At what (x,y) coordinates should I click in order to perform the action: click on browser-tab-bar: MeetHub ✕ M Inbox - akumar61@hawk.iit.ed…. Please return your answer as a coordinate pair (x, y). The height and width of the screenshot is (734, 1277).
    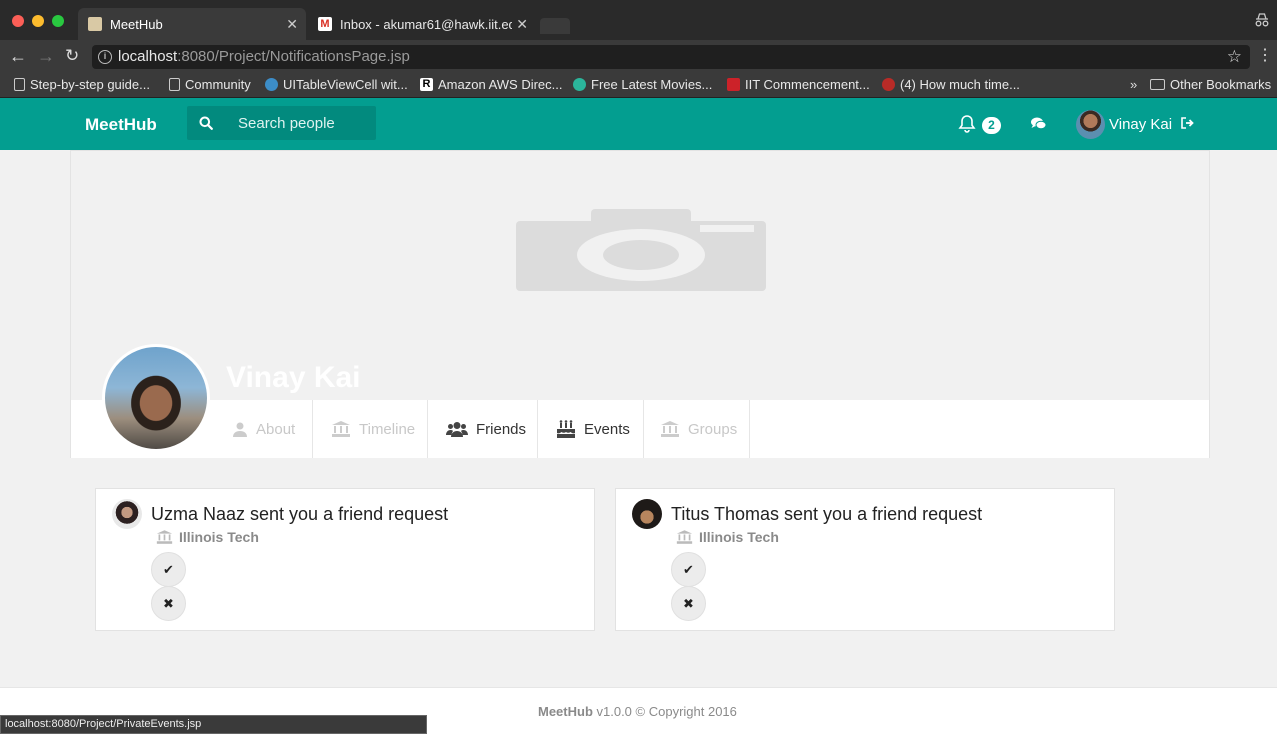
    Looking at the image, I should click on (638, 20).